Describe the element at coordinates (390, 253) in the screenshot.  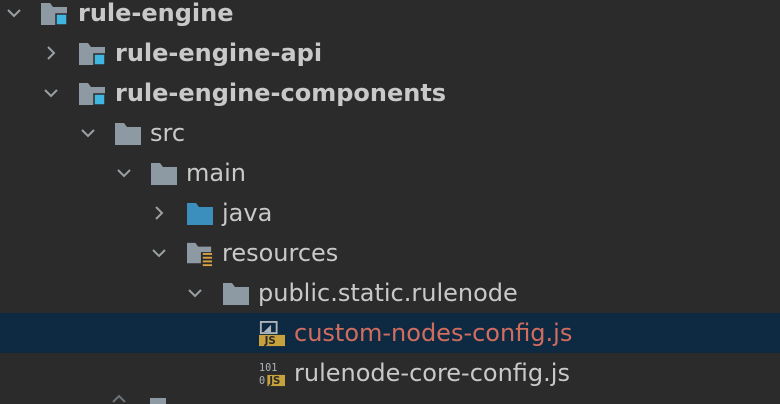
I see `tree-item-resources: resources` at that location.